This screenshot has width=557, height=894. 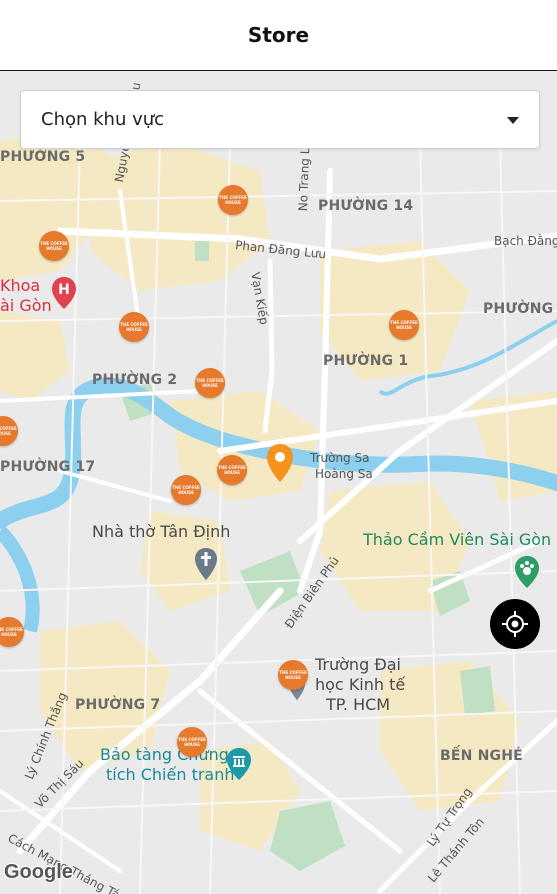 I want to click on hospital-label: Khoa ài Gòn, so click(x=26, y=296).